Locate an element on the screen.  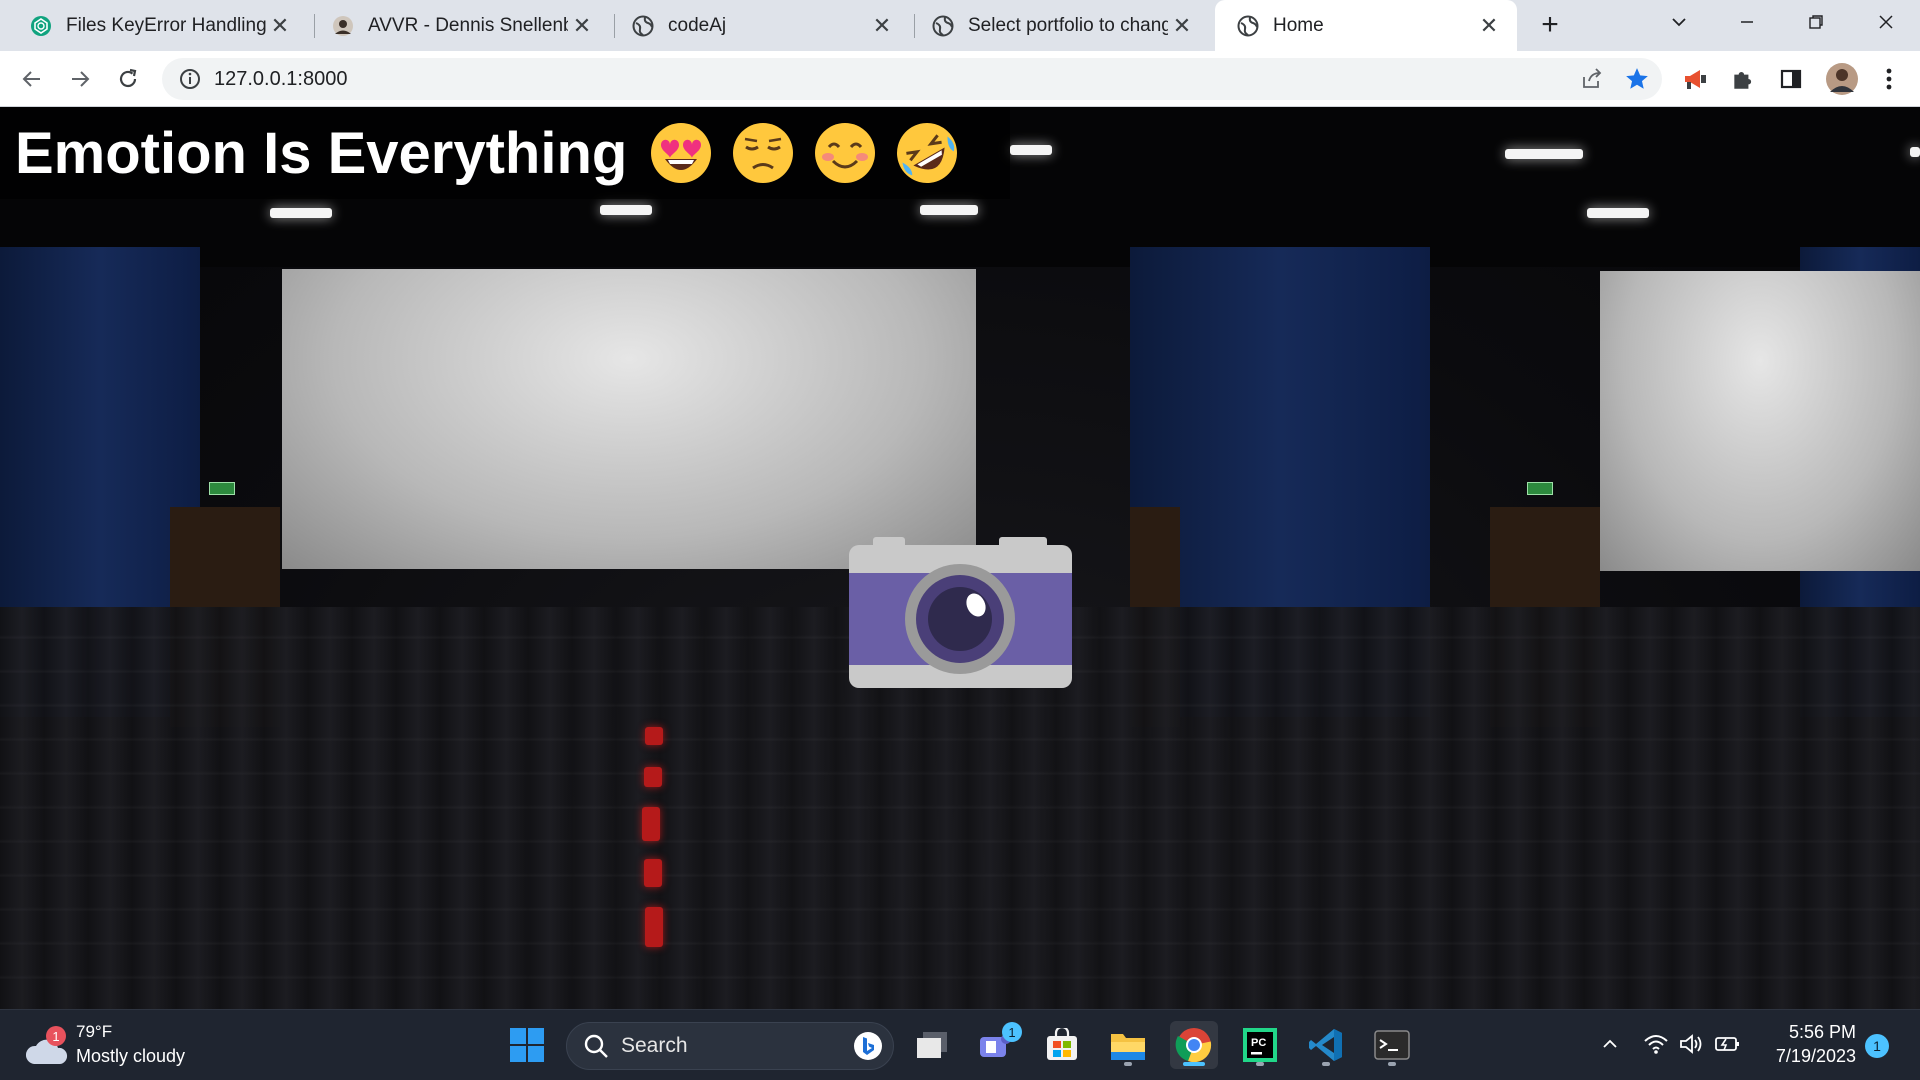
chrome-button is located at coordinates (1194, 1045).